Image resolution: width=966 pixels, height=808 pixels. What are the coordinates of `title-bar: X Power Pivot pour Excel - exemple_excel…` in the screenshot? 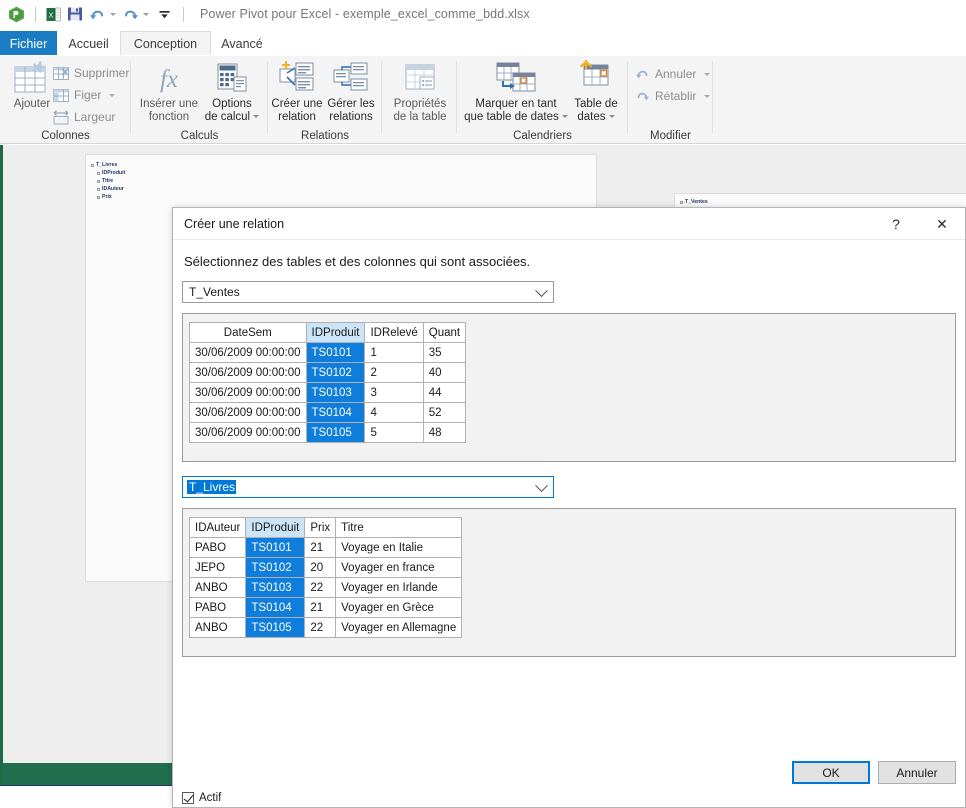 It's located at (483, 14).